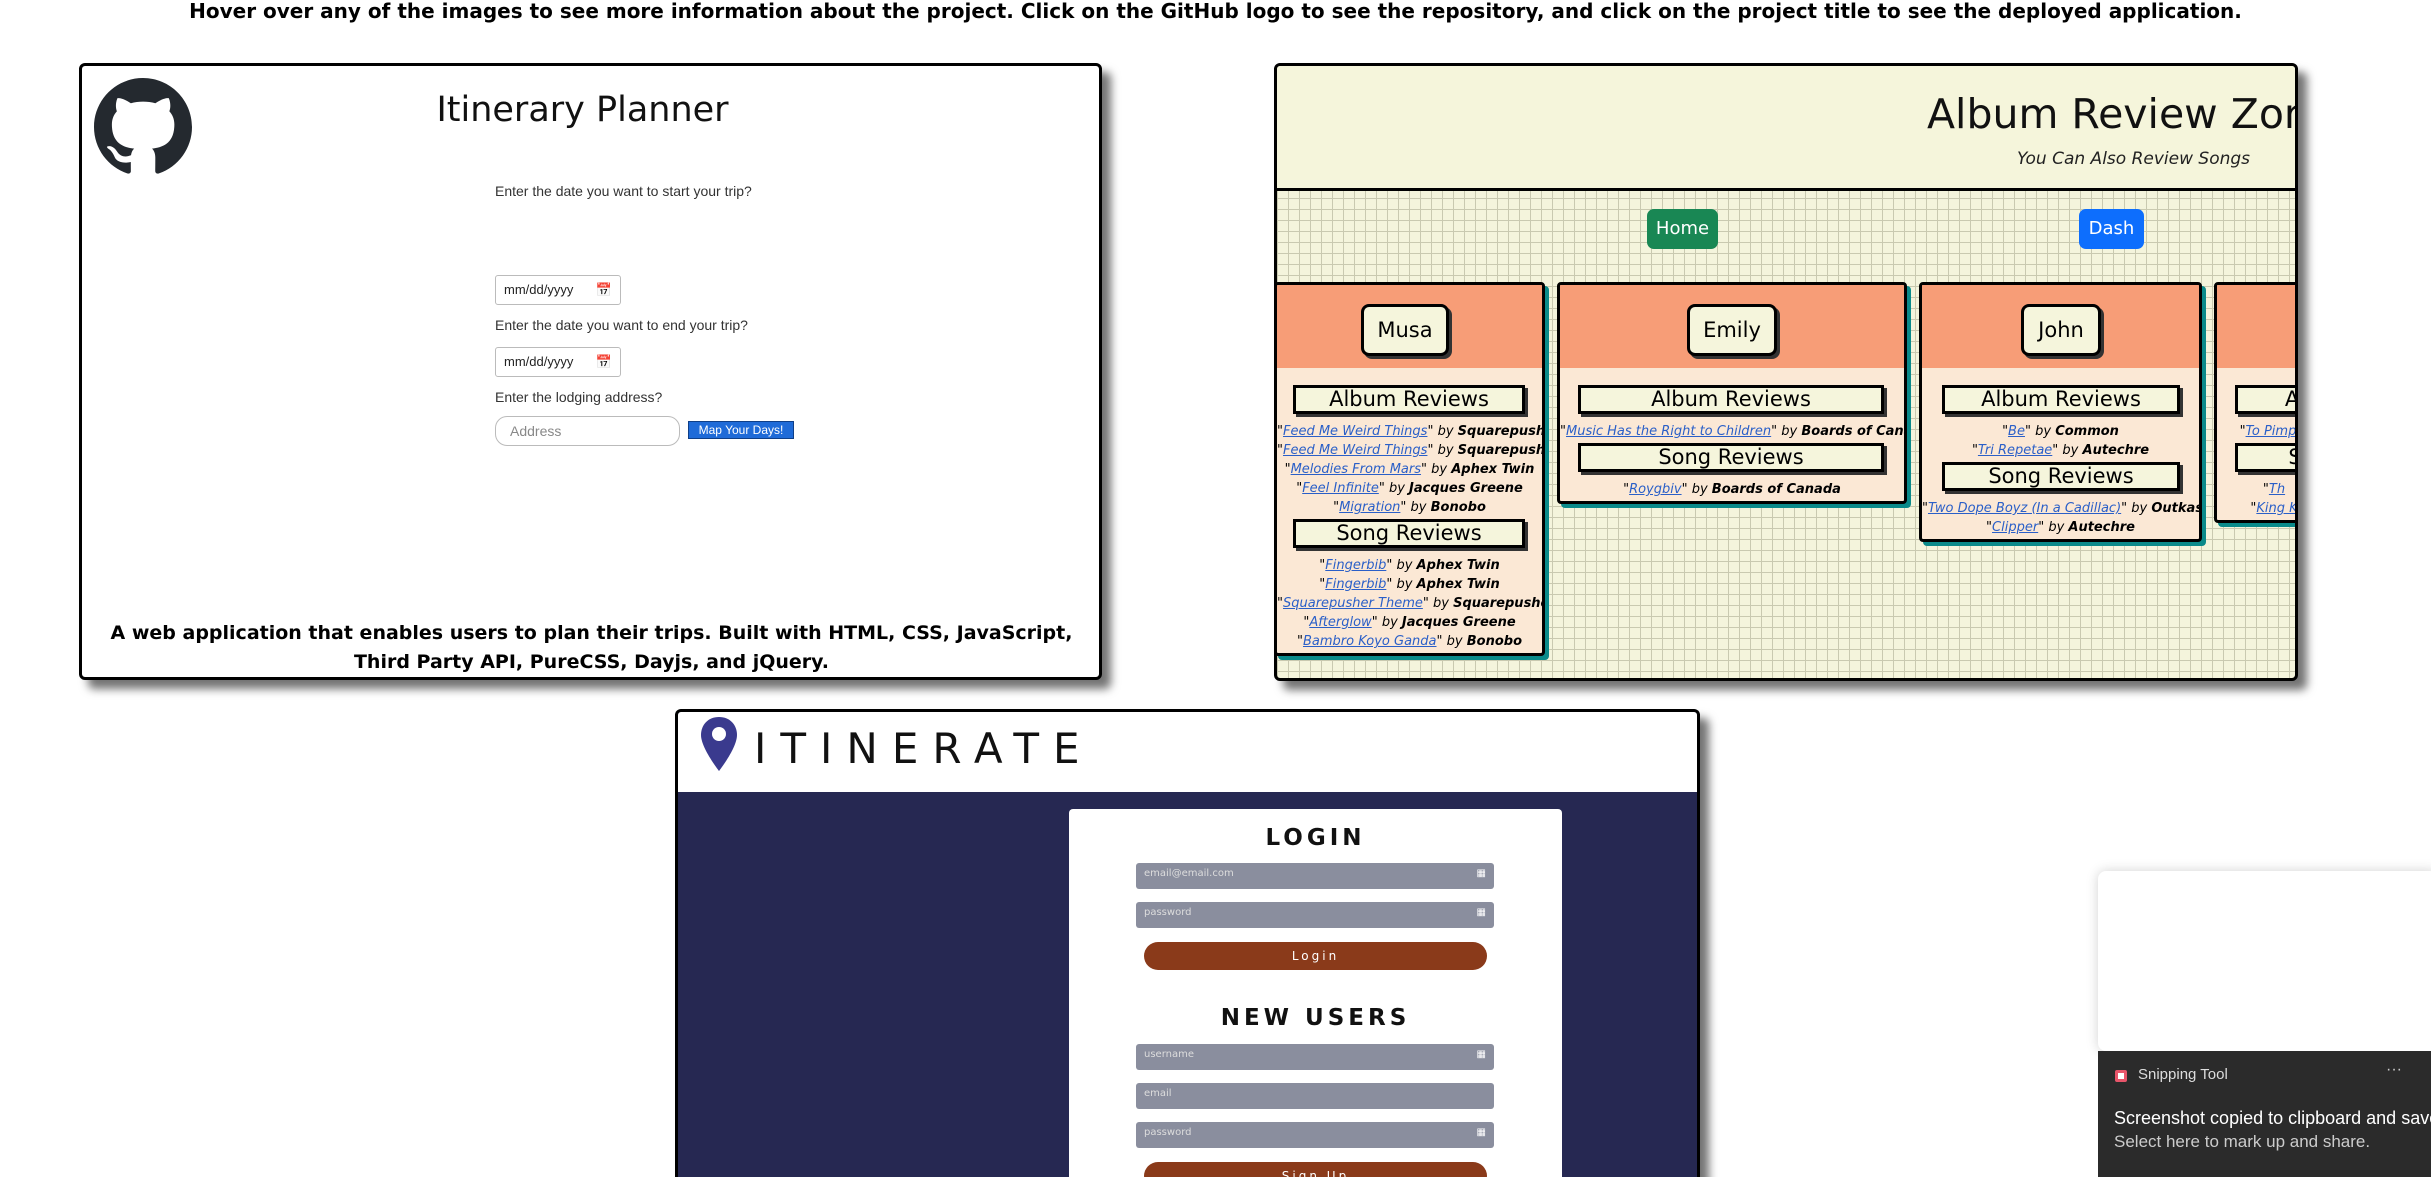 The width and height of the screenshot is (2431, 1177). I want to click on signup-button: Sign Up, so click(1315, 1169).